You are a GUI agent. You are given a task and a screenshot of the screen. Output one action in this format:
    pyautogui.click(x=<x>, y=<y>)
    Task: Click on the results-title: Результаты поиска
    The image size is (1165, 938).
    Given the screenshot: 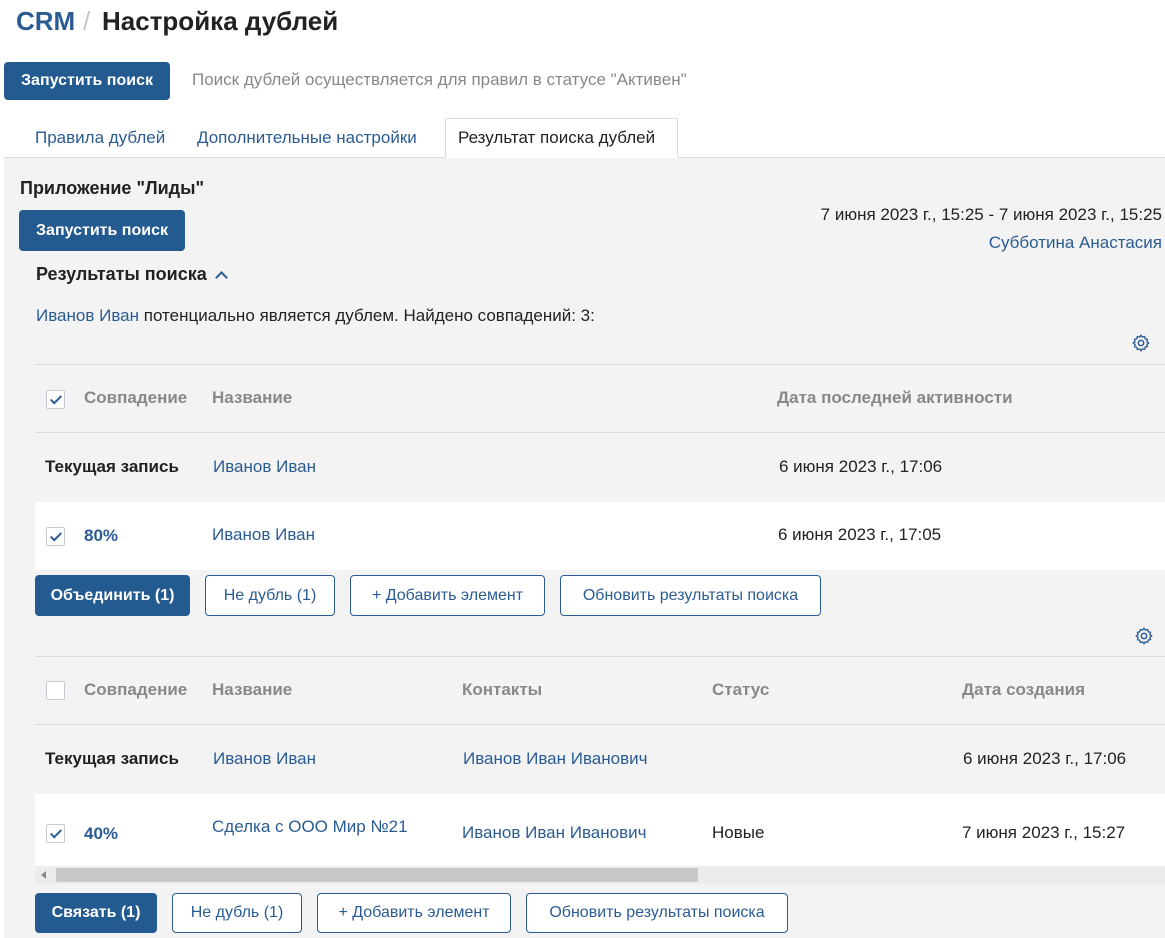 What is the action you would take?
    pyautogui.click(x=121, y=274)
    